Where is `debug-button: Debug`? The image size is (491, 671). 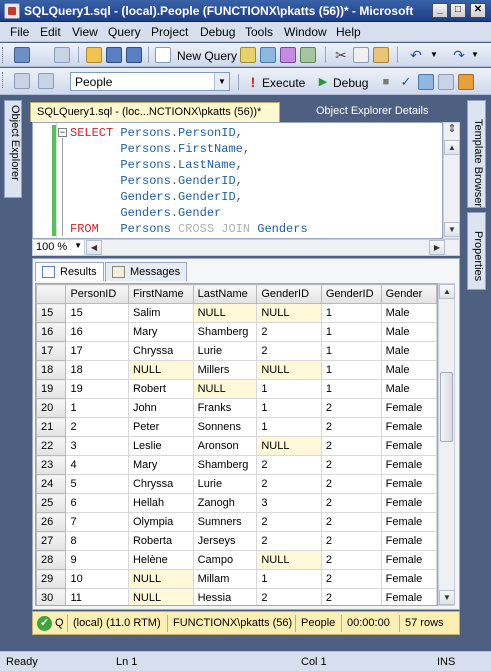 debug-button: Debug is located at coordinates (350, 83).